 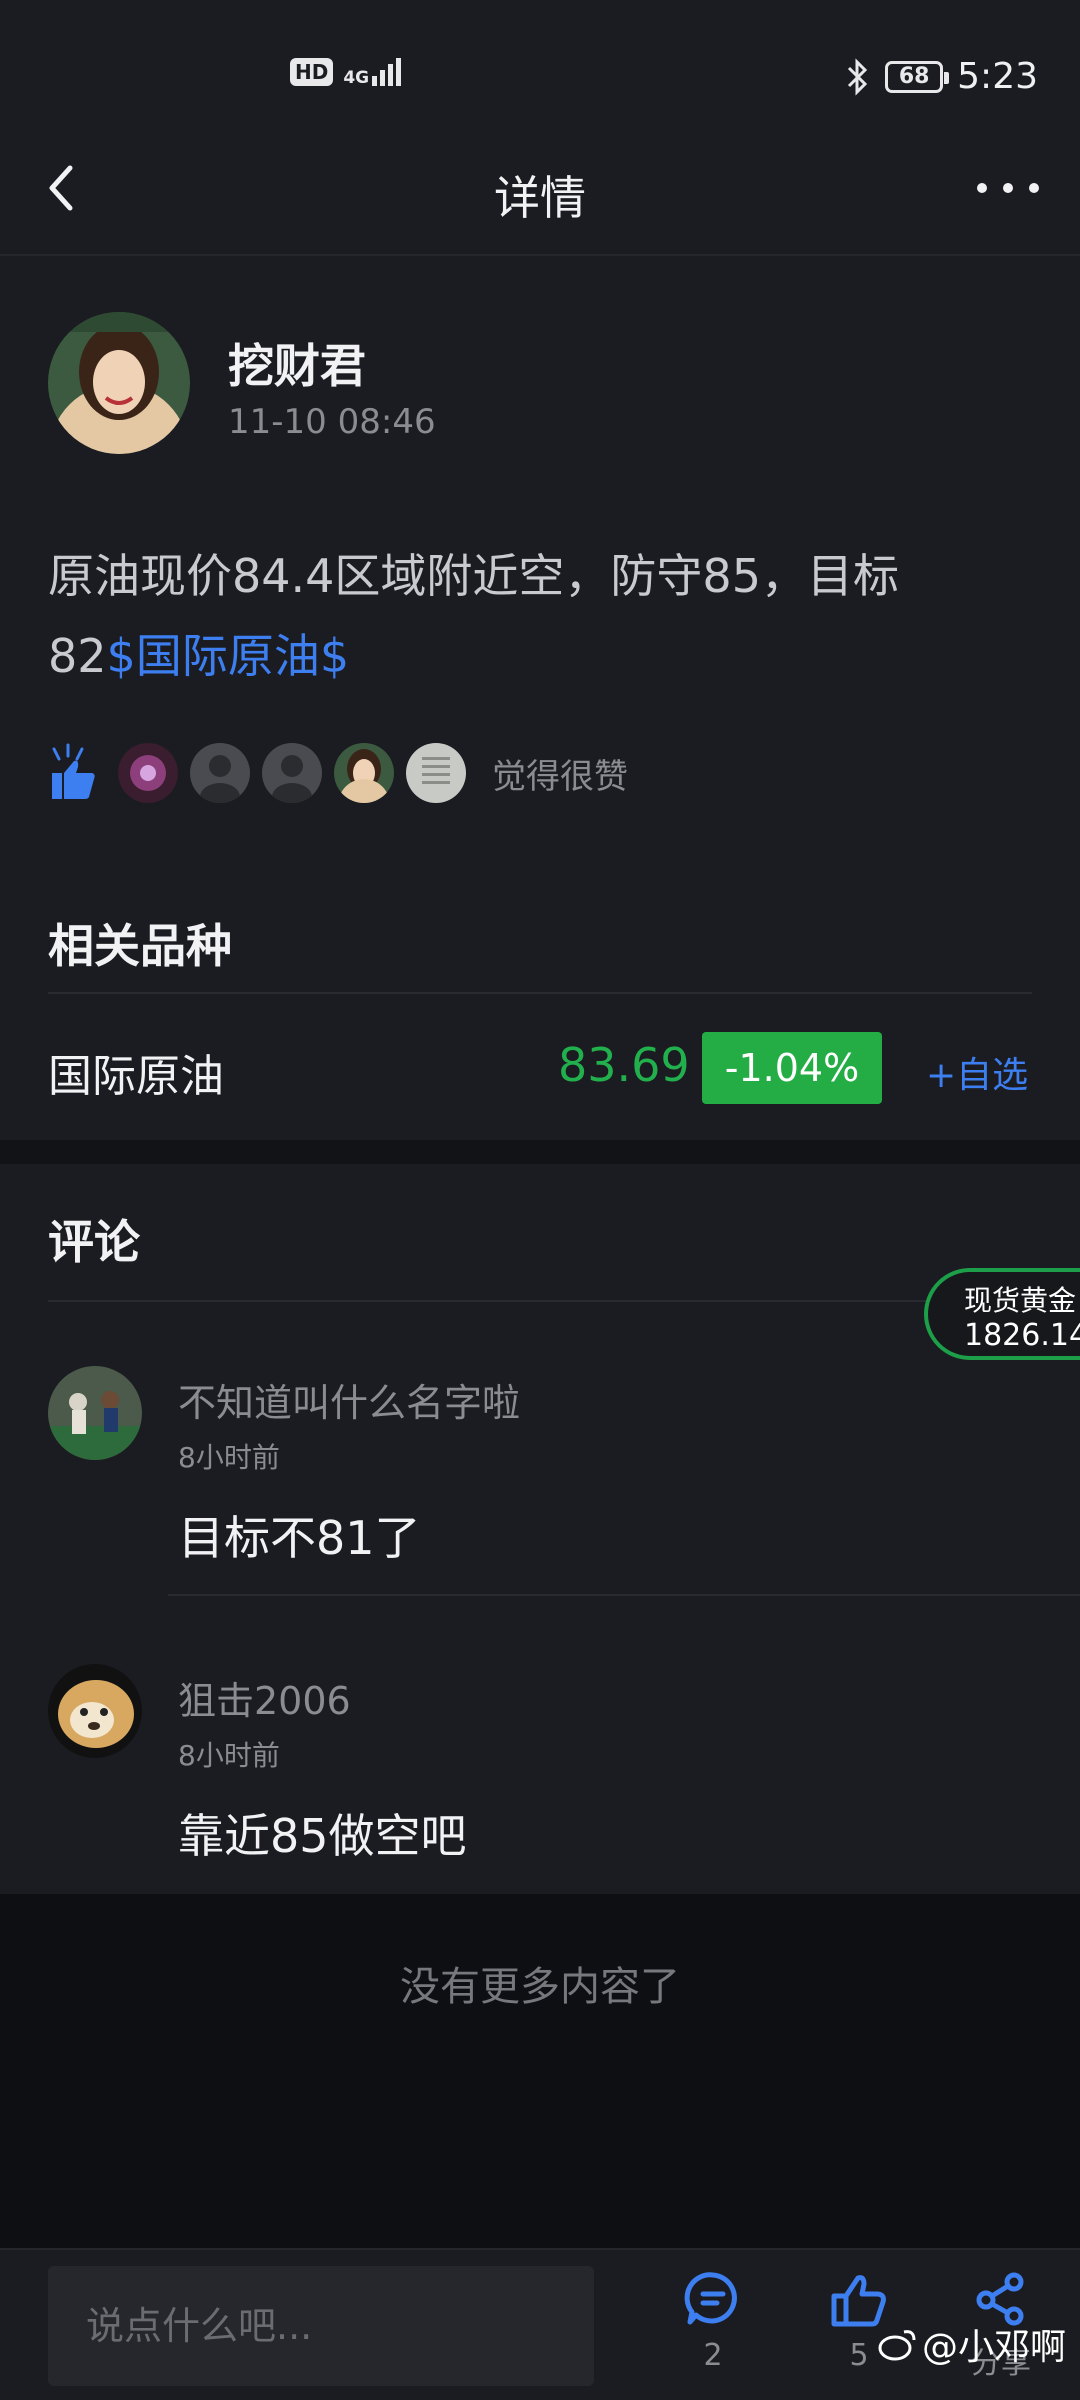 I want to click on floating-quote-price: 1826.14, so click(x=1022, y=1335).